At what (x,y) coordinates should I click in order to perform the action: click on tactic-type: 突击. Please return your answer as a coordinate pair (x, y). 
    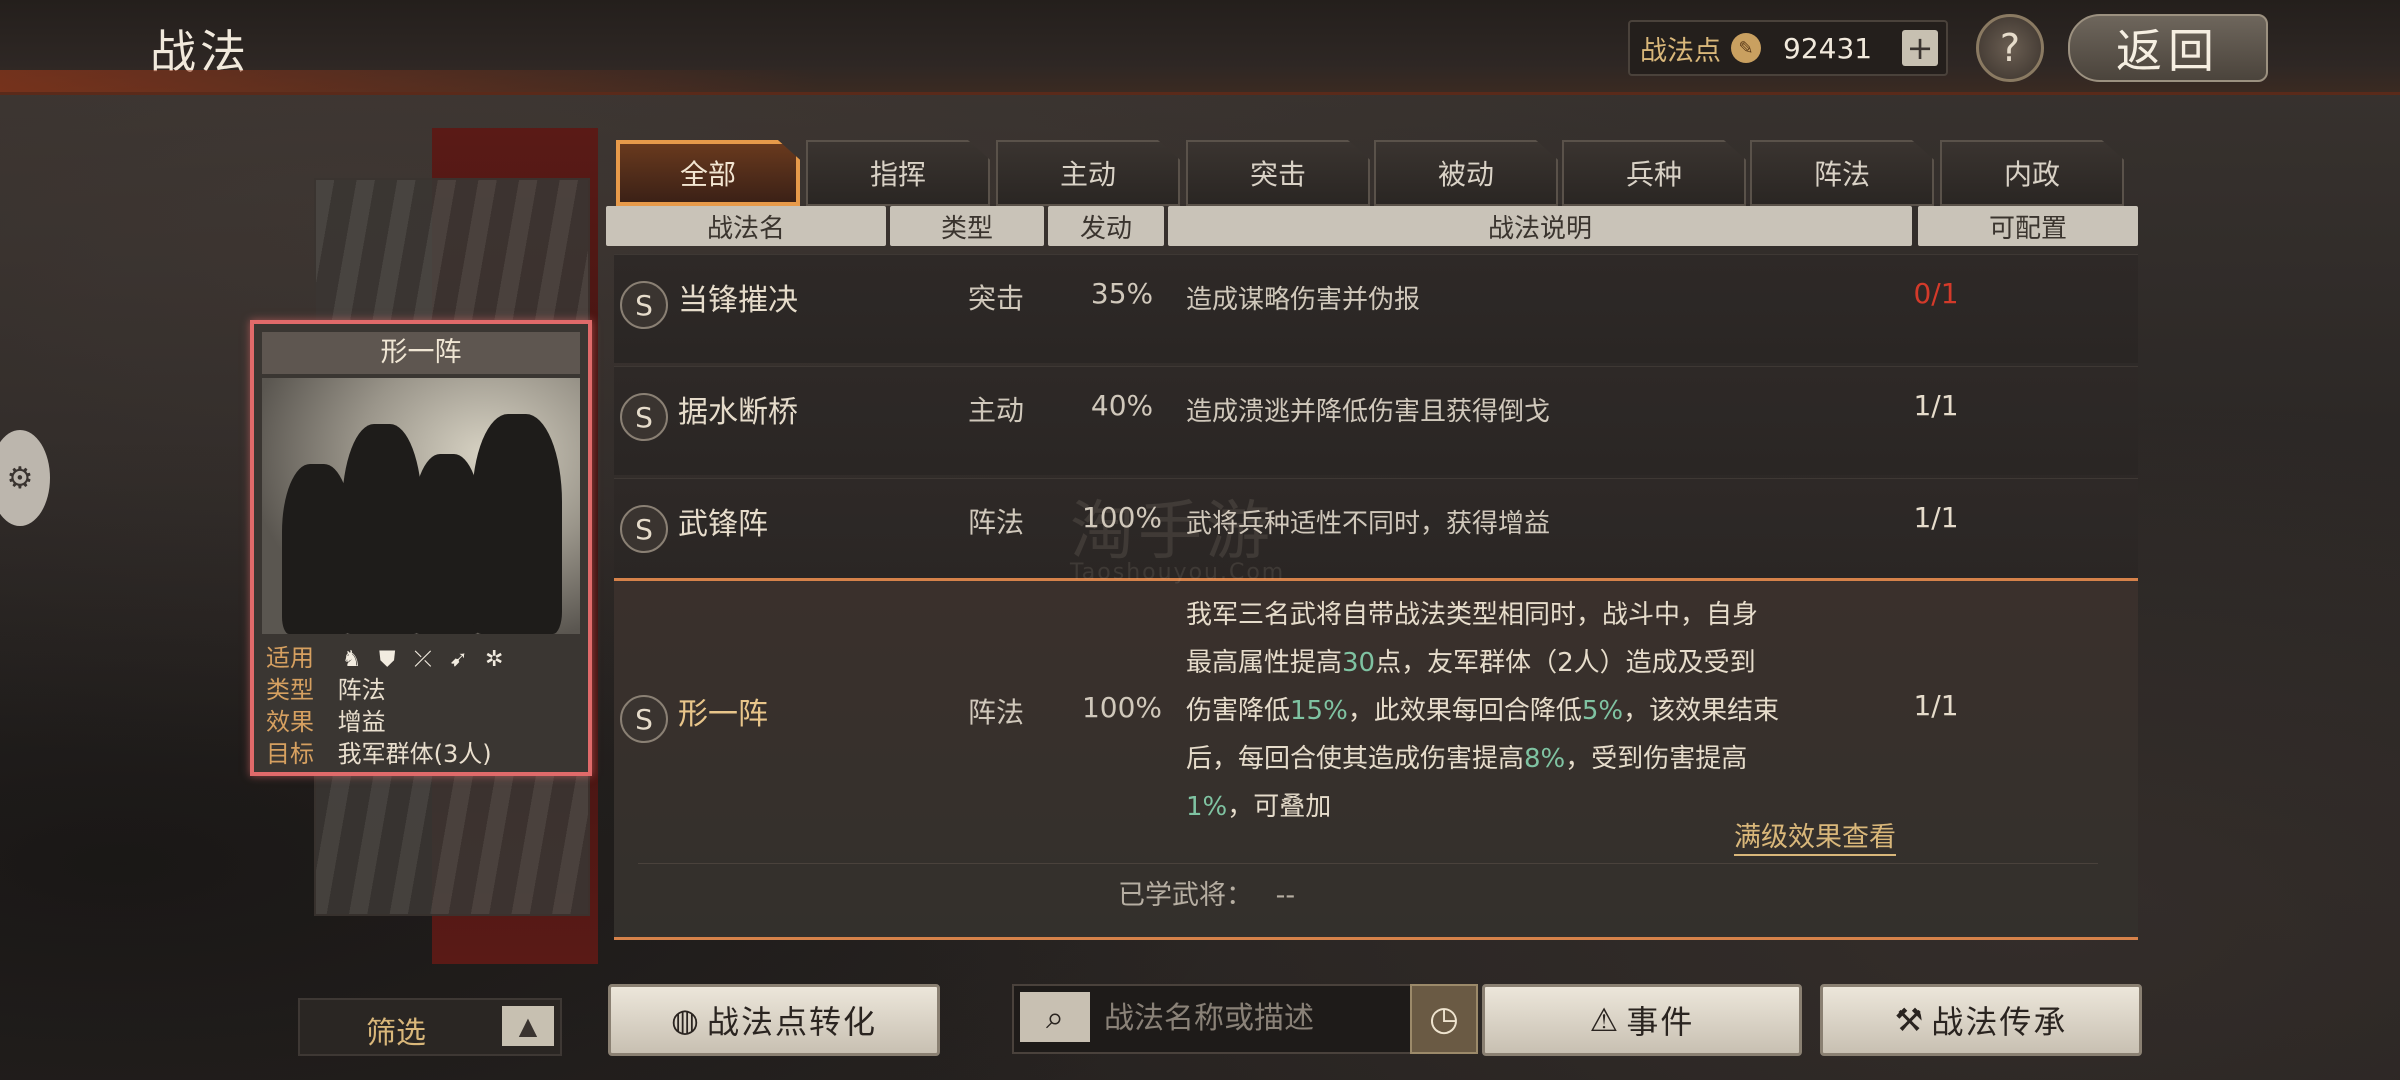
    Looking at the image, I should click on (995, 298).